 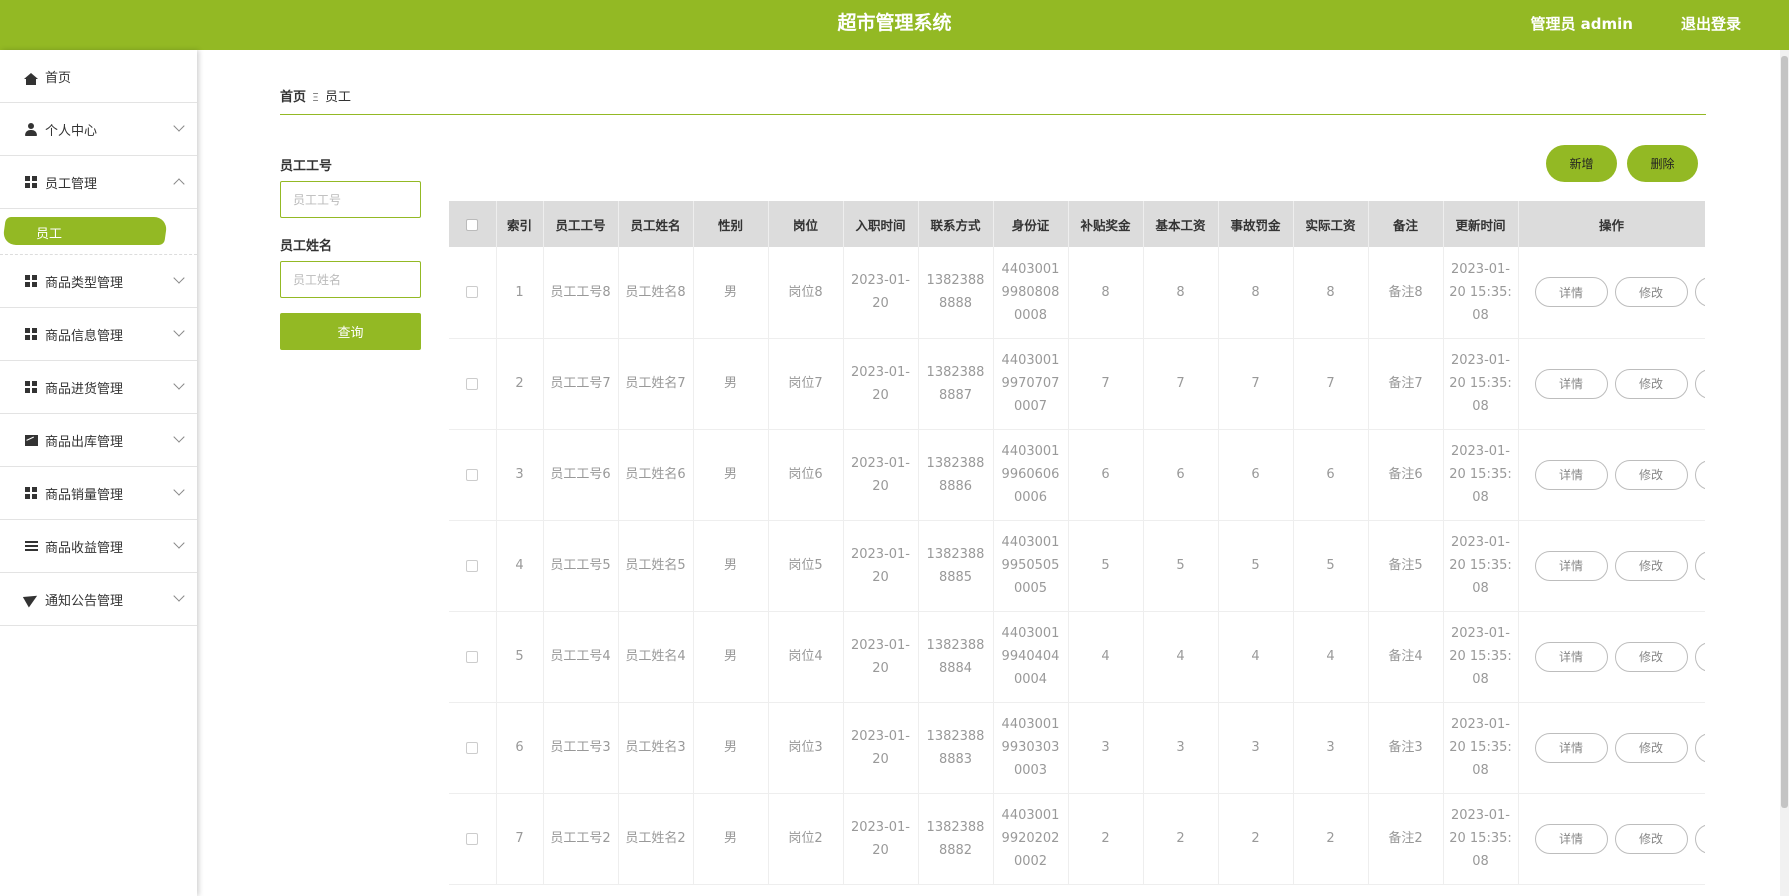 What do you see at coordinates (71, 184) in the screenshot?
I see `sidebar-item-label: 员工管理` at bounding box center [71, 184].